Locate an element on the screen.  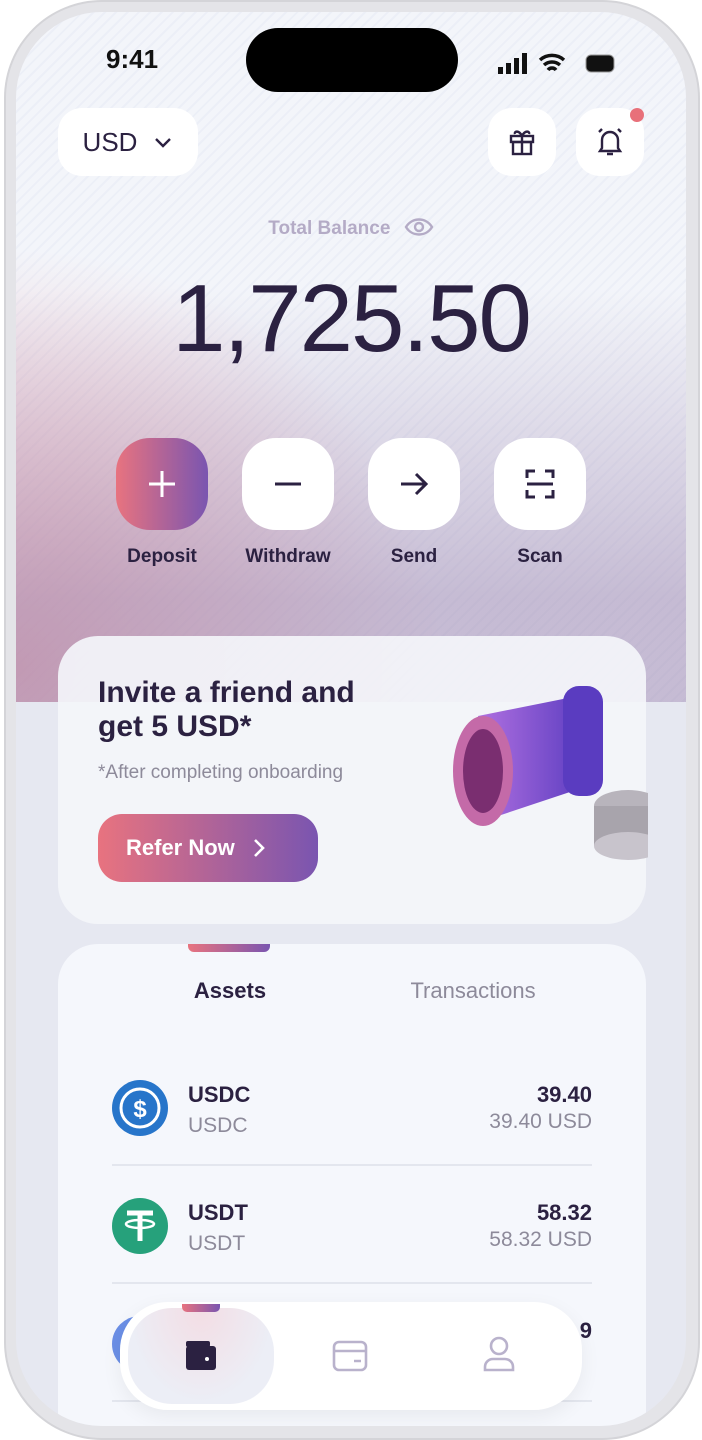
usdt-icon is located at coordinates (140, 1226).